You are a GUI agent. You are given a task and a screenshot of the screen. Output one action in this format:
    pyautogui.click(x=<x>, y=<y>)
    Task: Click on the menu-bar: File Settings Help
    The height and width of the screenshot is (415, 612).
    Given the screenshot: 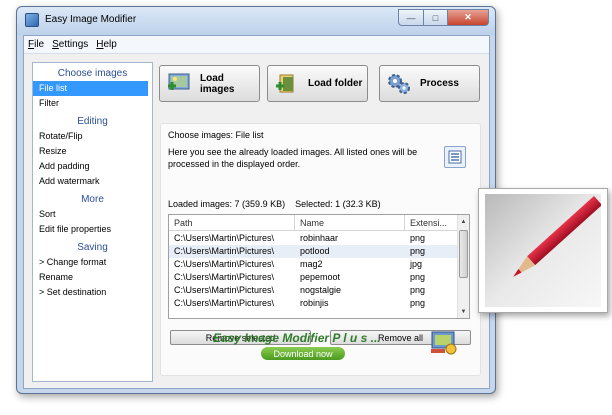 What is the action you would take?
    pyautogui.click(x=256, y=45)
    